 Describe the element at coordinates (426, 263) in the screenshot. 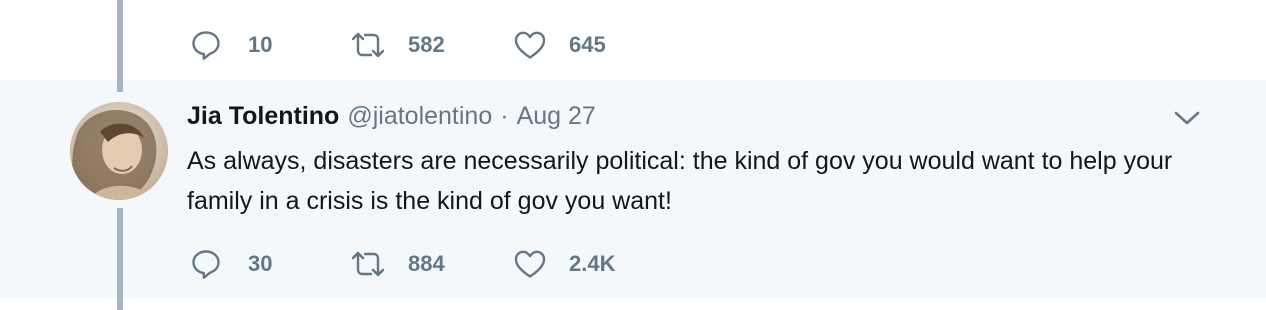

I see `retweet-count: 884` at that location.